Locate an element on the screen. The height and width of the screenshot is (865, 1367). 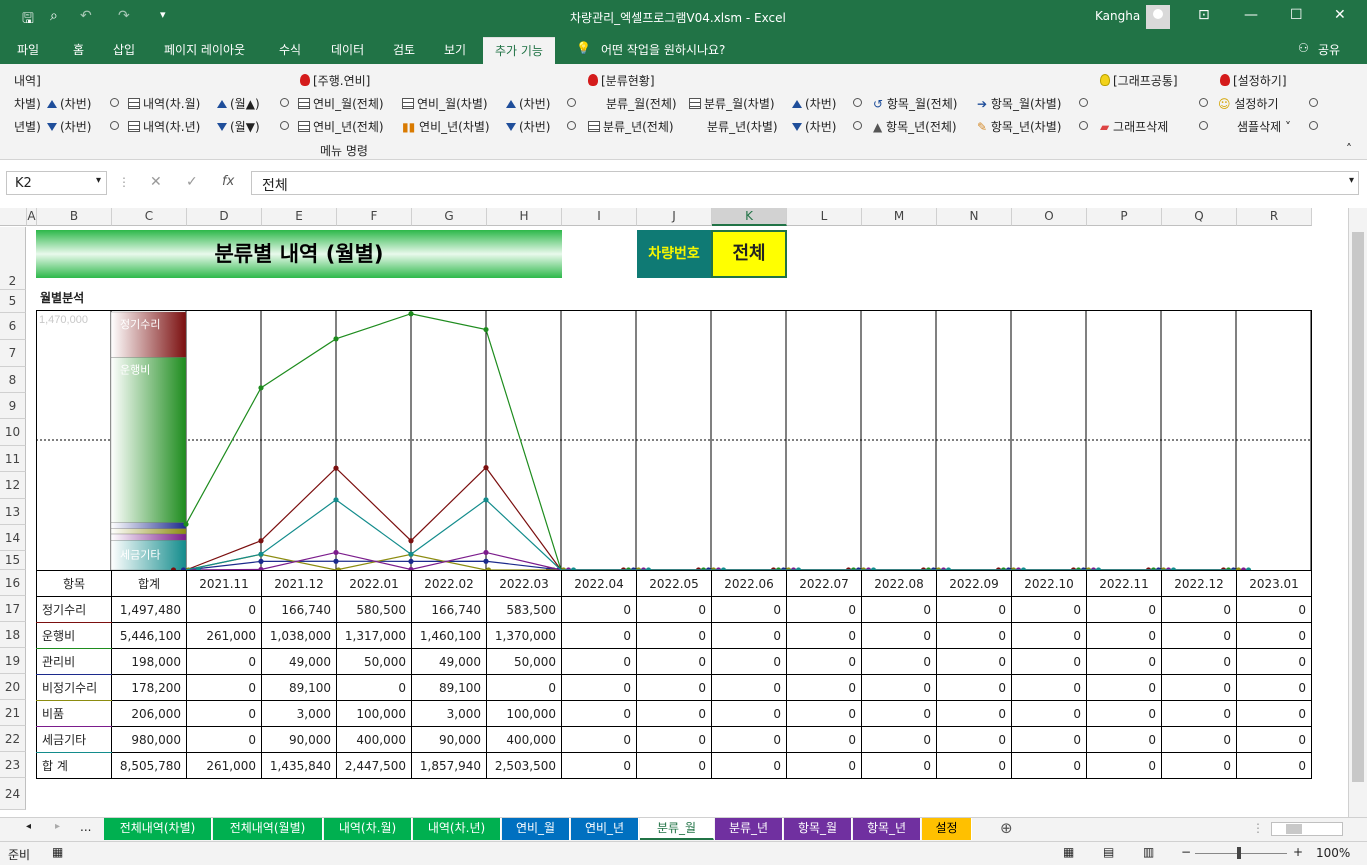
row-header-19: 19 is located at coordinates (13, 661).